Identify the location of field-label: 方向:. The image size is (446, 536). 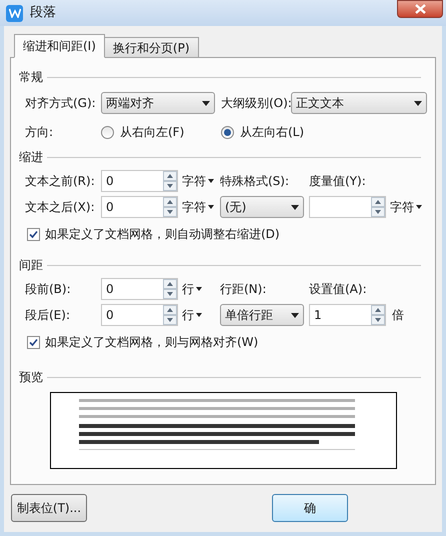
(39, 132).